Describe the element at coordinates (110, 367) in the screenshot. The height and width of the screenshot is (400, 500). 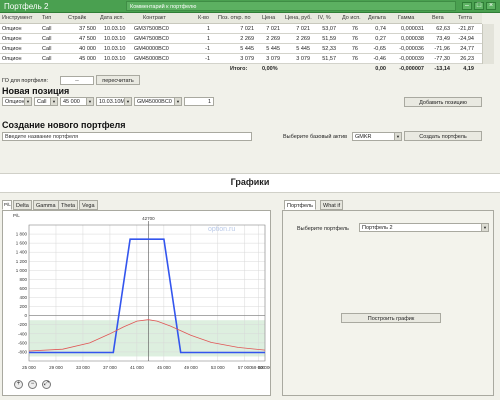
I see `x-tick-label: 37 000` at that location.